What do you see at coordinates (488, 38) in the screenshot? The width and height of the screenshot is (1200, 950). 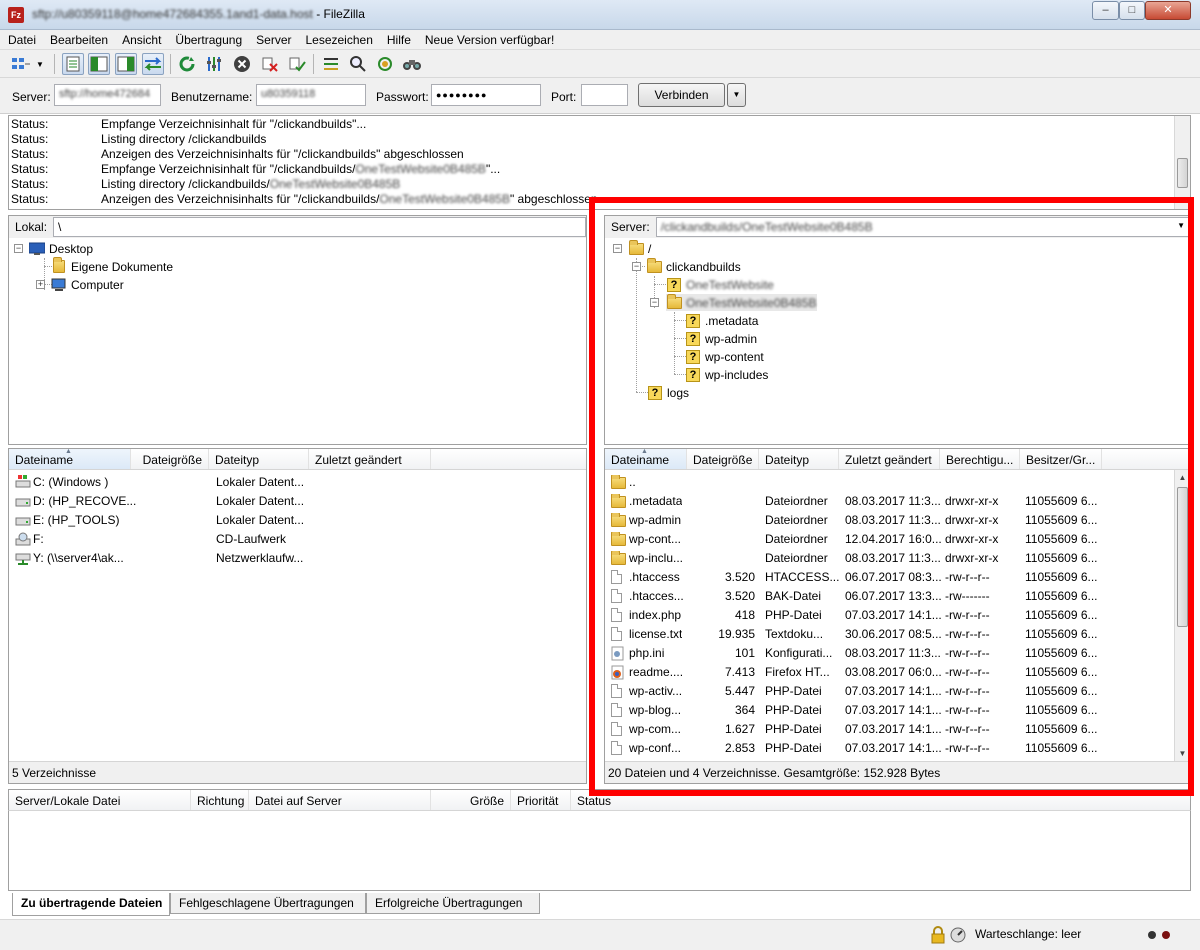 I see `menu-neue-version: Neue Version verfügbar!` at bounding box center [488, 38].